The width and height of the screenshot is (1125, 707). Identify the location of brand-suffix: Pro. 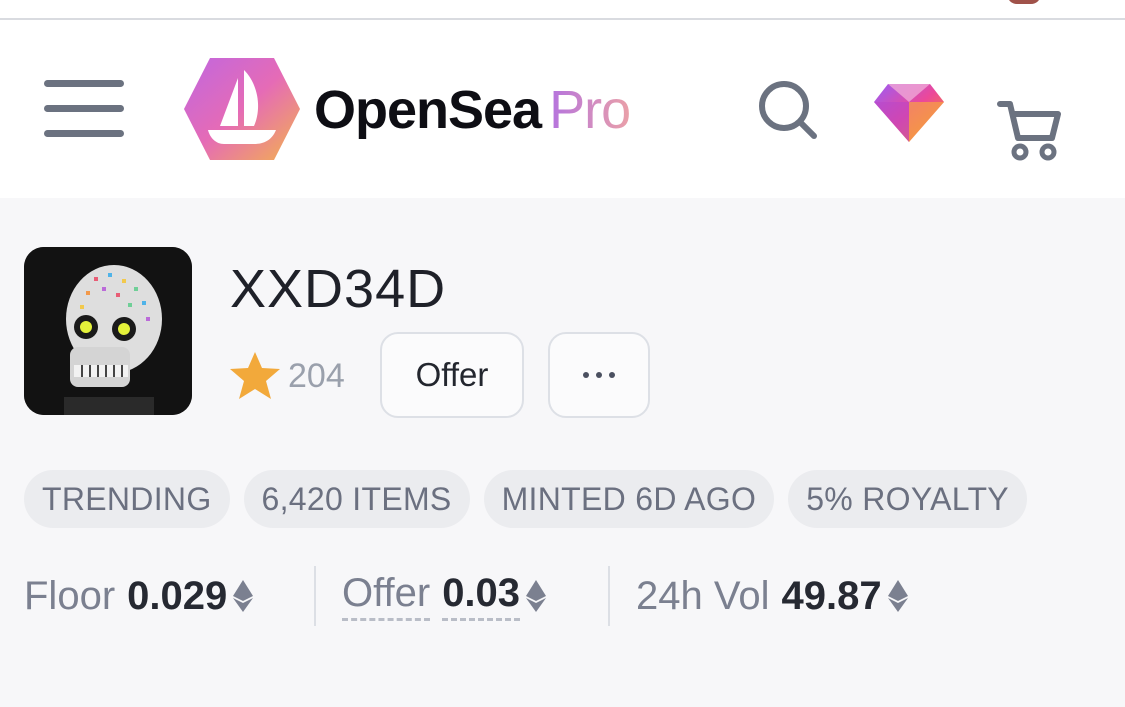
(590, 110).